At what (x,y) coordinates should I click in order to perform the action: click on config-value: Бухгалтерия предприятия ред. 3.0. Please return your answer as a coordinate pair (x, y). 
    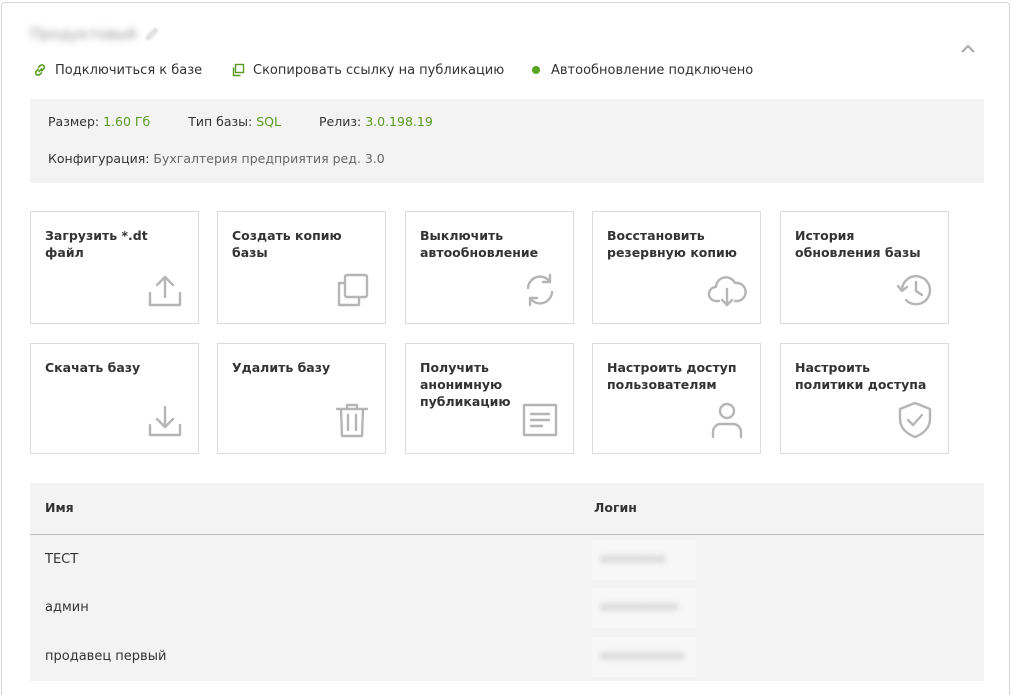
    Looking at the image, I should click on (269, 158).